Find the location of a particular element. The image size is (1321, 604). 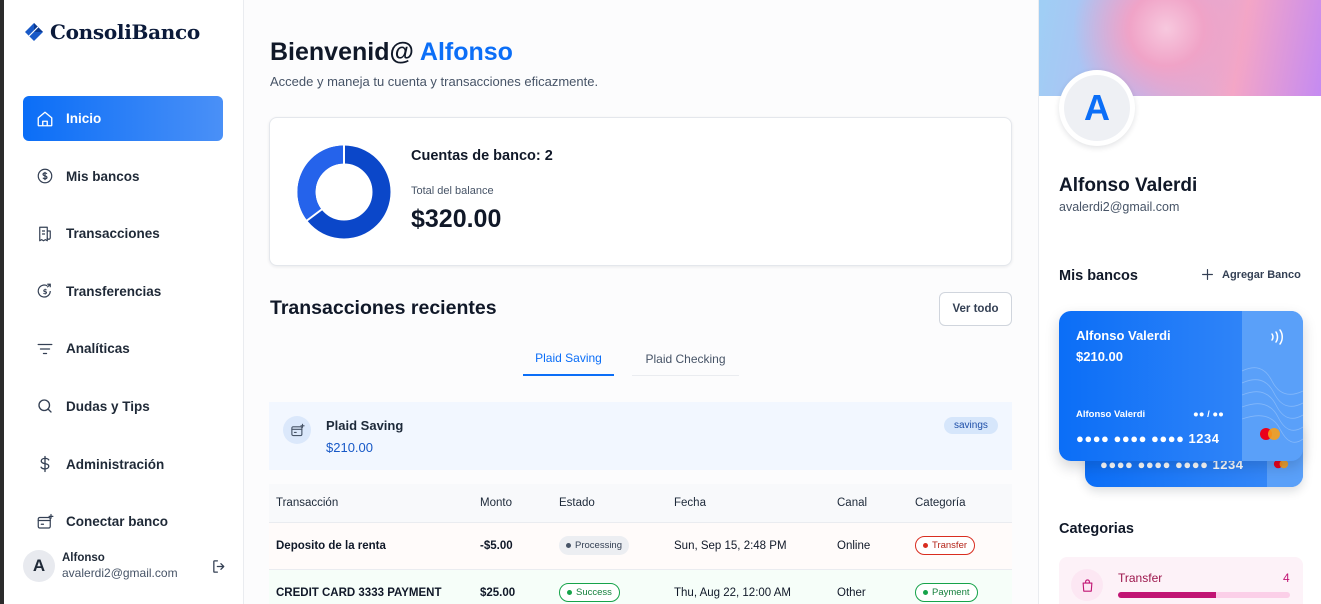

card-holder-small: Alfonso Valerdi is located at coordinates (1111, 414).